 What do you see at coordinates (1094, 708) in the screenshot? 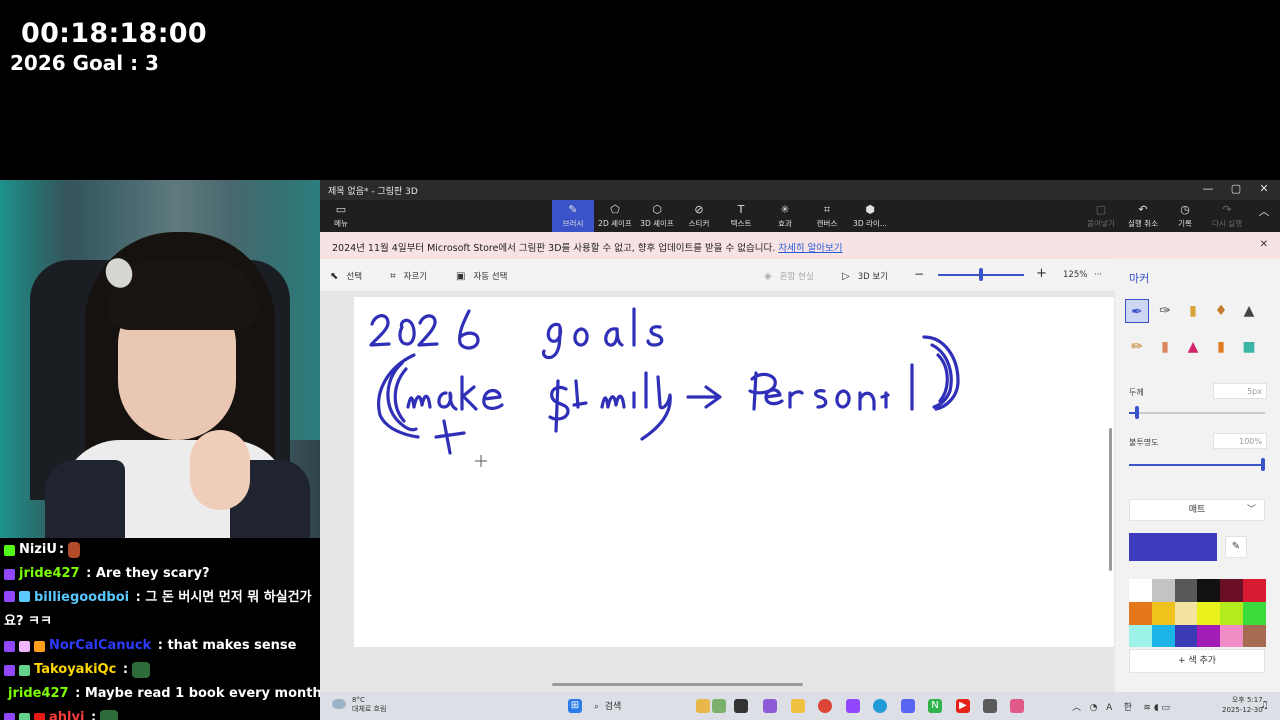
I see `network-icon: ◔` at bounding box center [1094, 708].